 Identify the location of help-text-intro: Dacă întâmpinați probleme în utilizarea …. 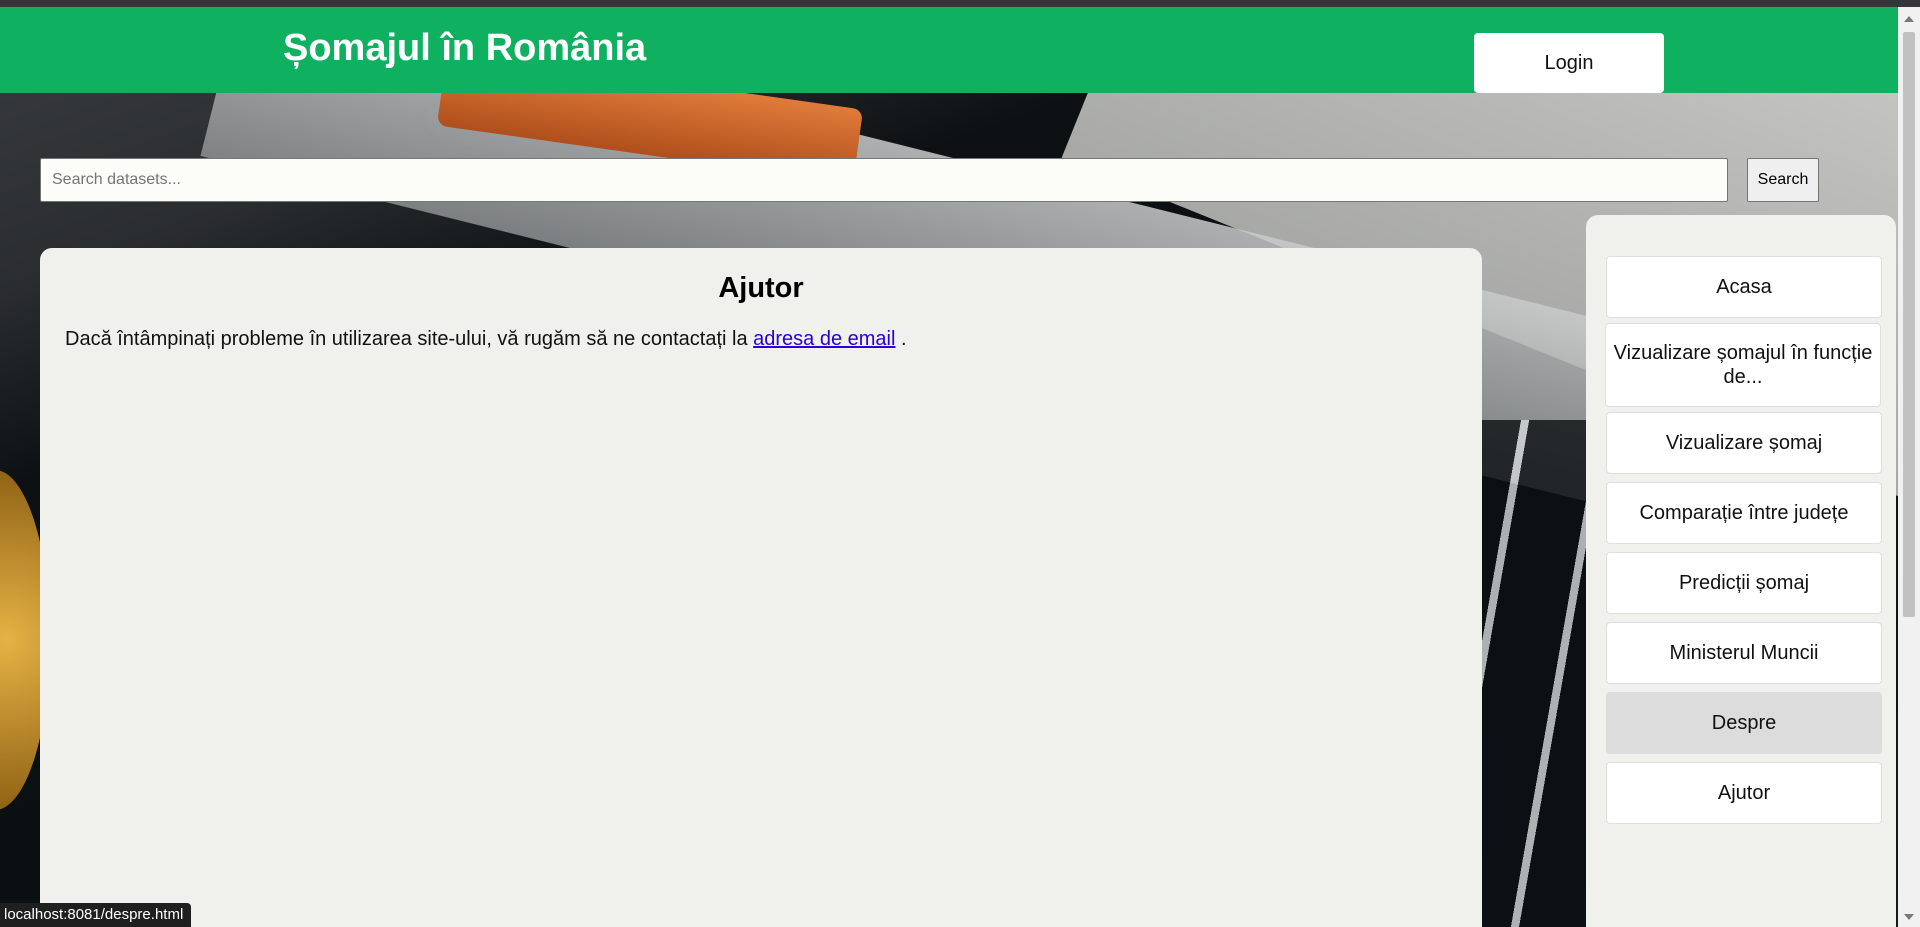
(409, 339).